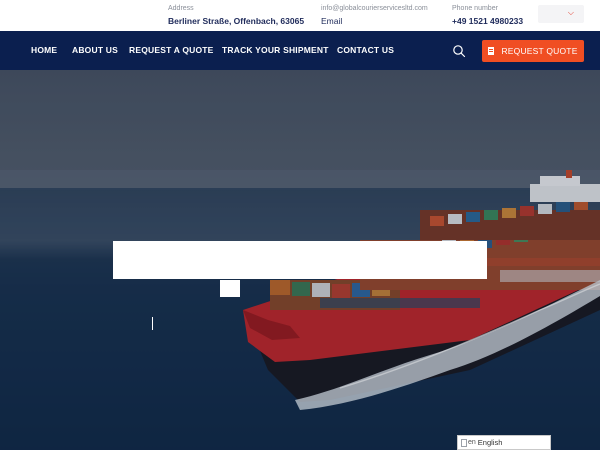 The height and width of the screenshot is (450, 600). What do you see at coordinates (95, 50) in the screenshot?
I see `nav-item-about-us: ABOUT US` at bounding box center [95, 50].